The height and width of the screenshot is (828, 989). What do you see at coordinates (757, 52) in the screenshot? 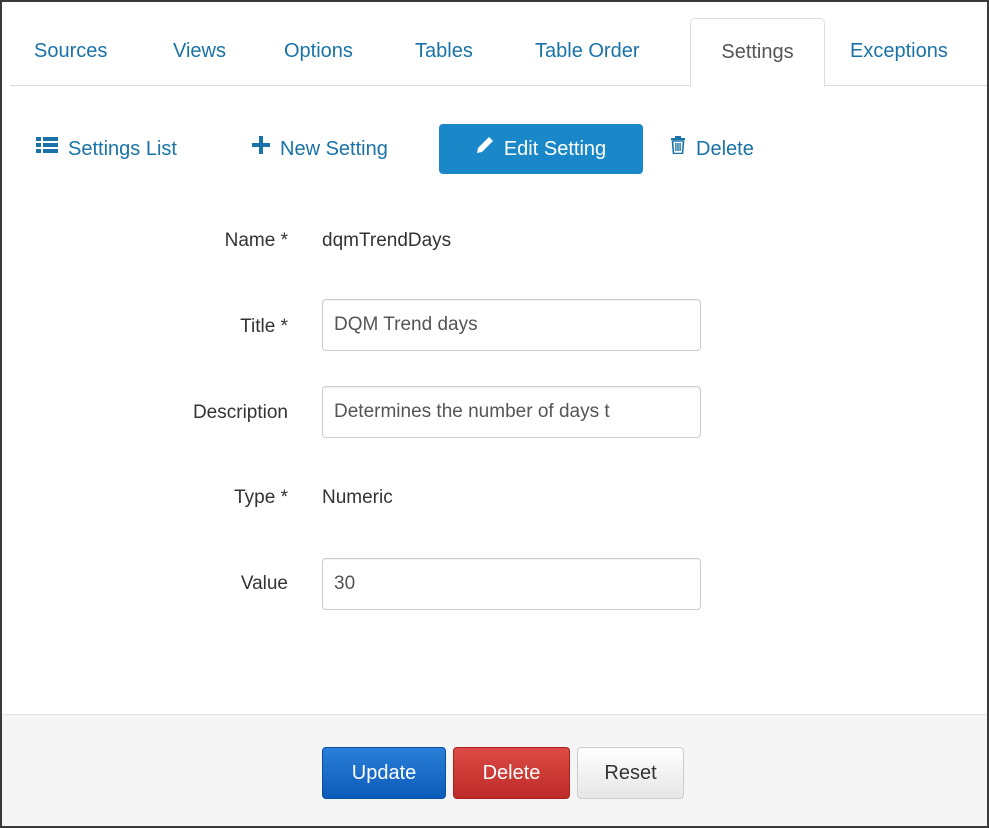
I see `tab-settings: Settings` at bounding box center [757, 52].